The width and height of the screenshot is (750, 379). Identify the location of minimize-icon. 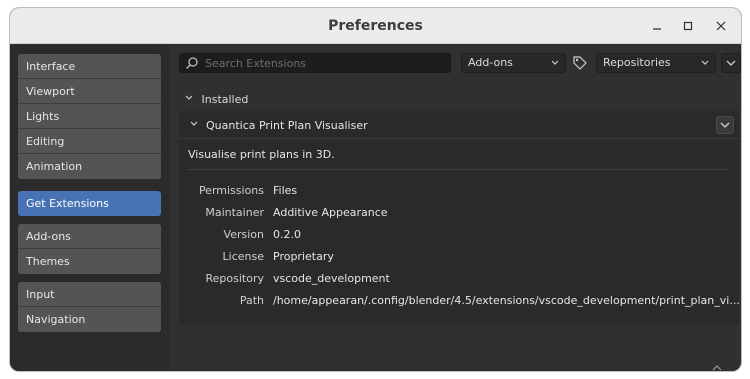
(657, 29).